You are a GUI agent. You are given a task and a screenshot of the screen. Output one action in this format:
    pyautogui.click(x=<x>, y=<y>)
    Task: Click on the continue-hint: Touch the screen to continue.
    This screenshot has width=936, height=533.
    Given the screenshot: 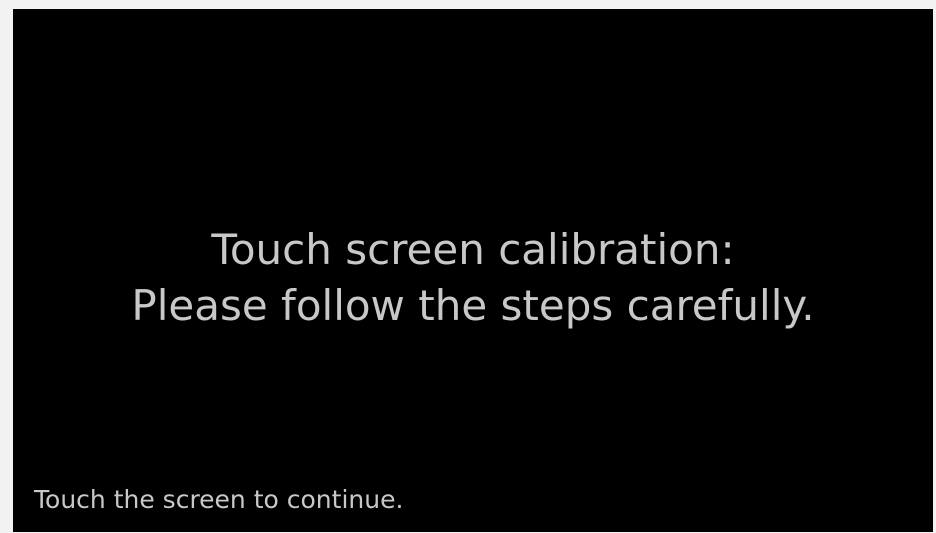 What is the action you would take?
    pyautogui.click(x=219, y=499)
    